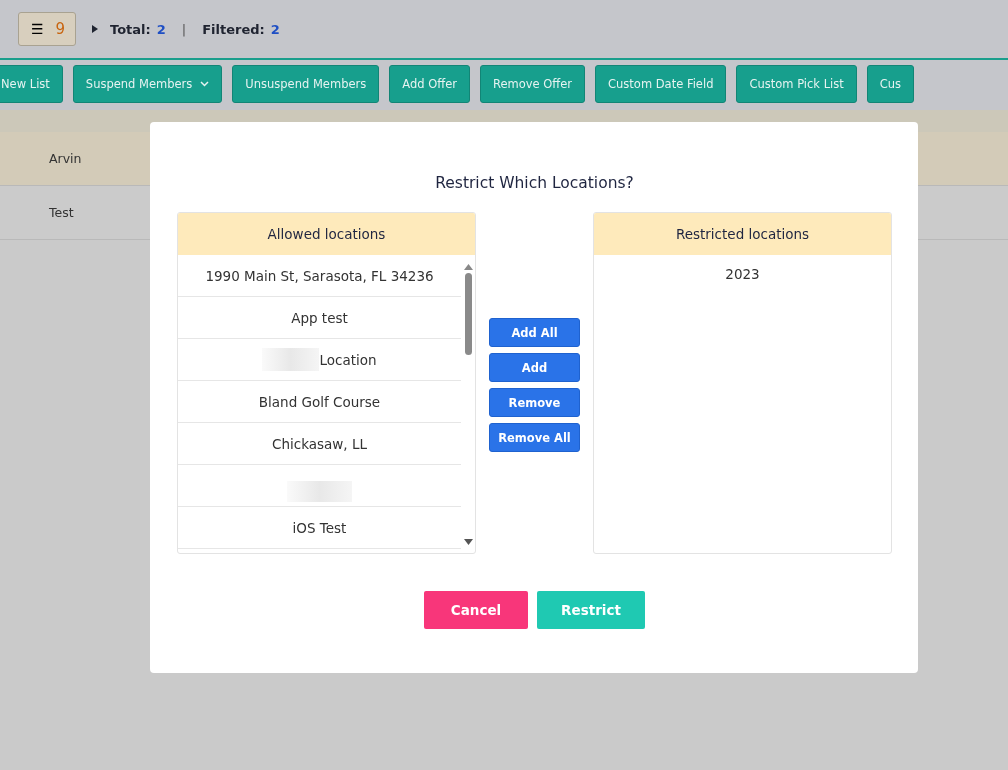  Describe the element at coordinates (61, 212) in the screenshot. I see `member-name: Test` at that location.